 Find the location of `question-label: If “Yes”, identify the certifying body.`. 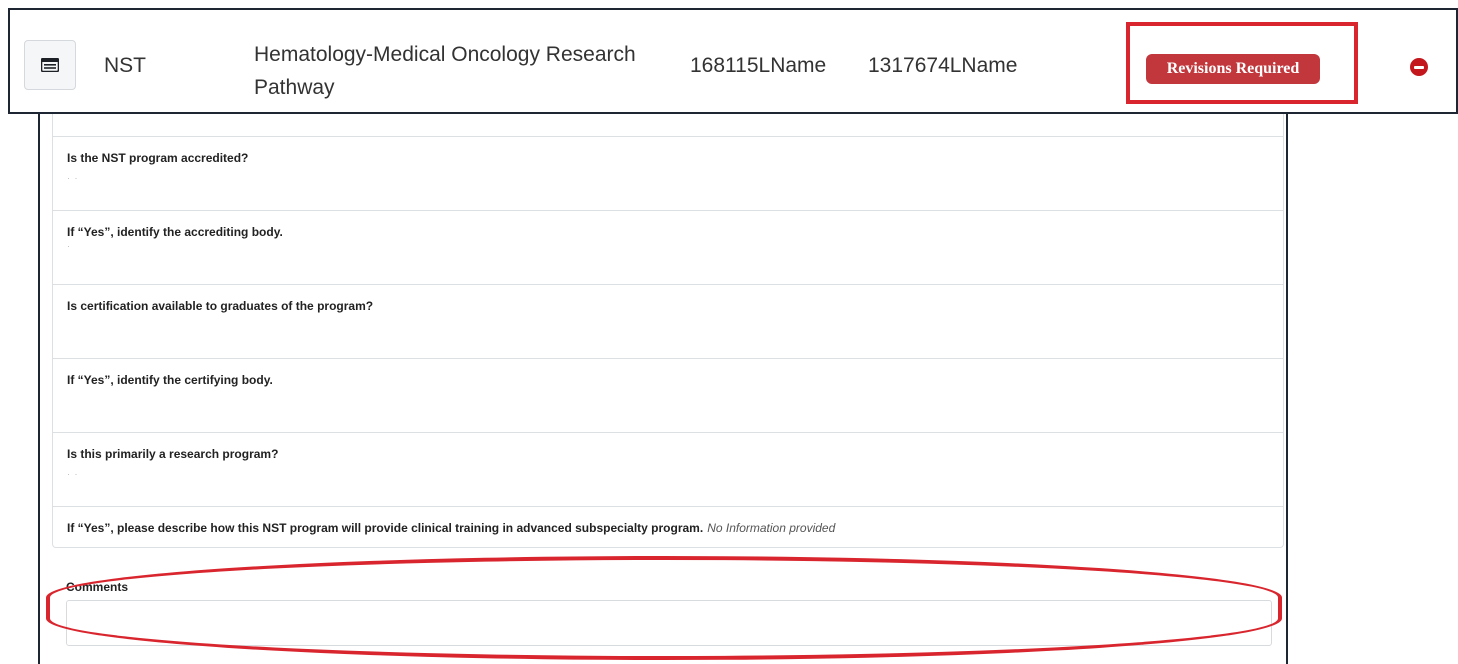

question-label: If “Yes”, identify the certifying body. is located at coordinates (170, 380).